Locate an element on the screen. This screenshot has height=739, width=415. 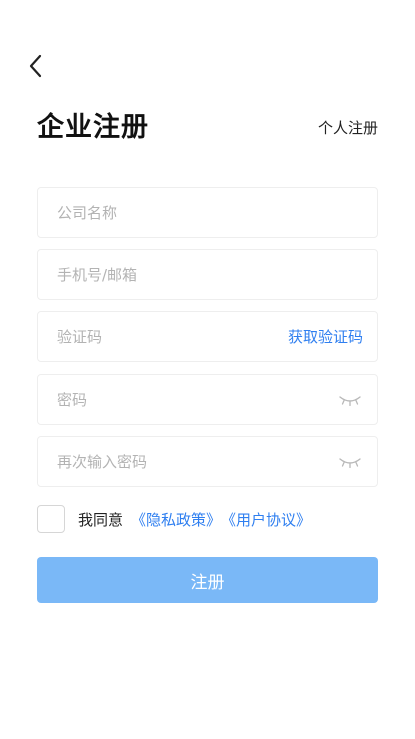
company-name-input is located at coordinates (210, 212).